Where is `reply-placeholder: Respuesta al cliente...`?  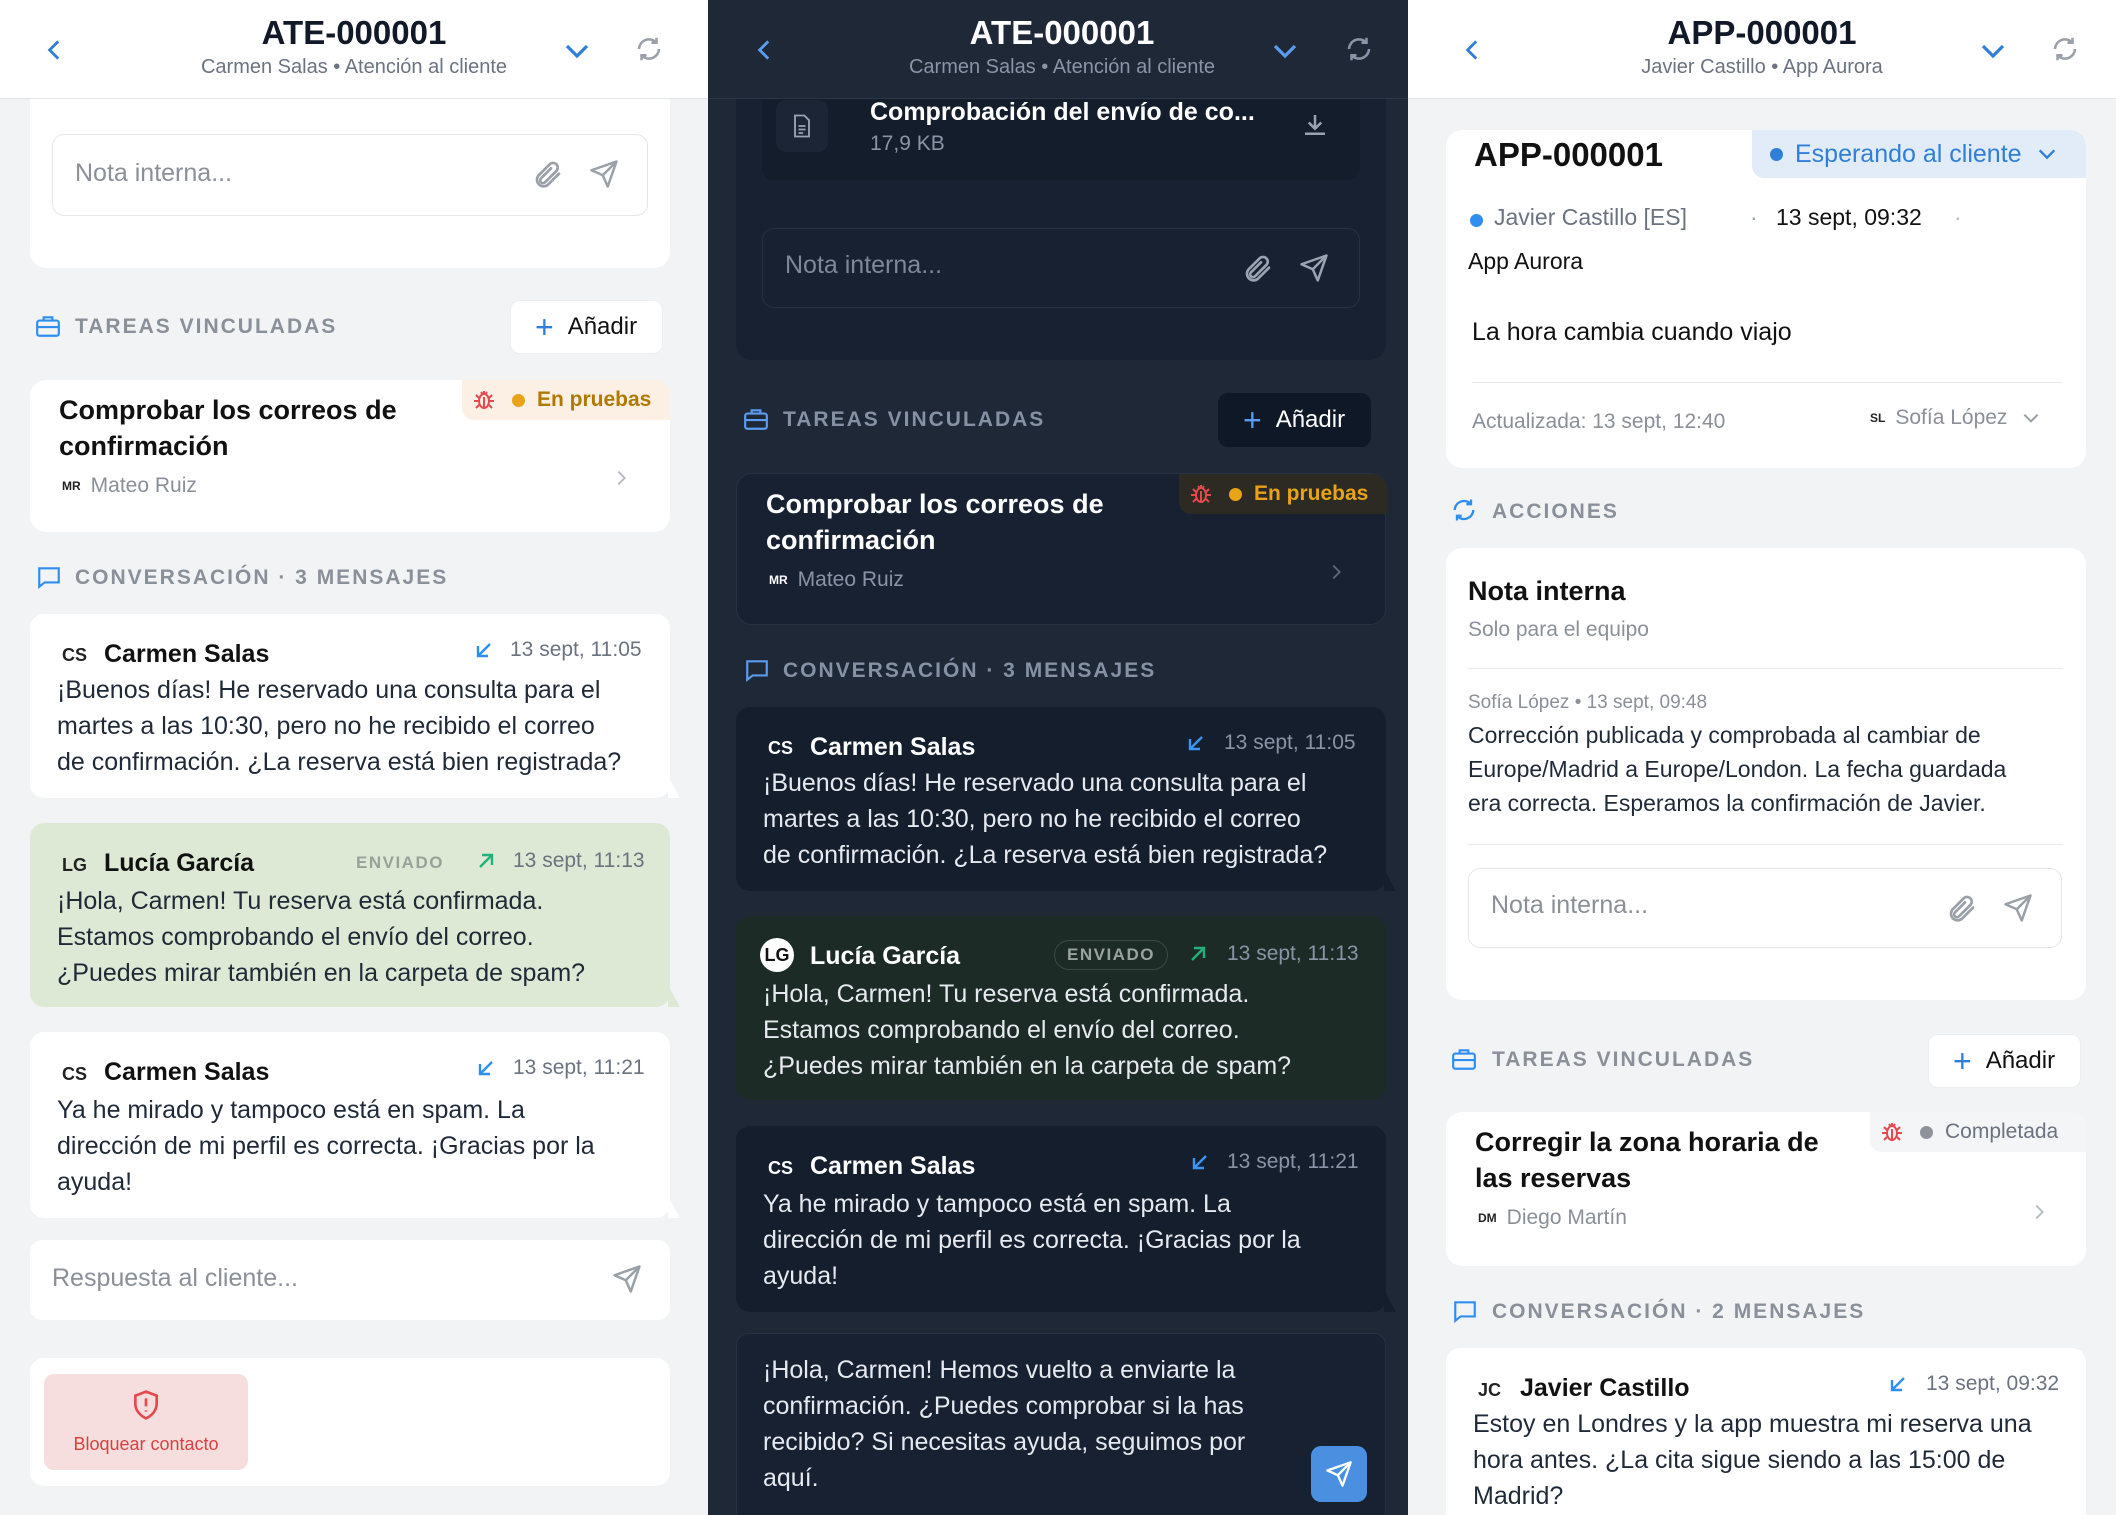
reply-placeholder: Respuesta al cliente... is located at coordinates (175, 1278).